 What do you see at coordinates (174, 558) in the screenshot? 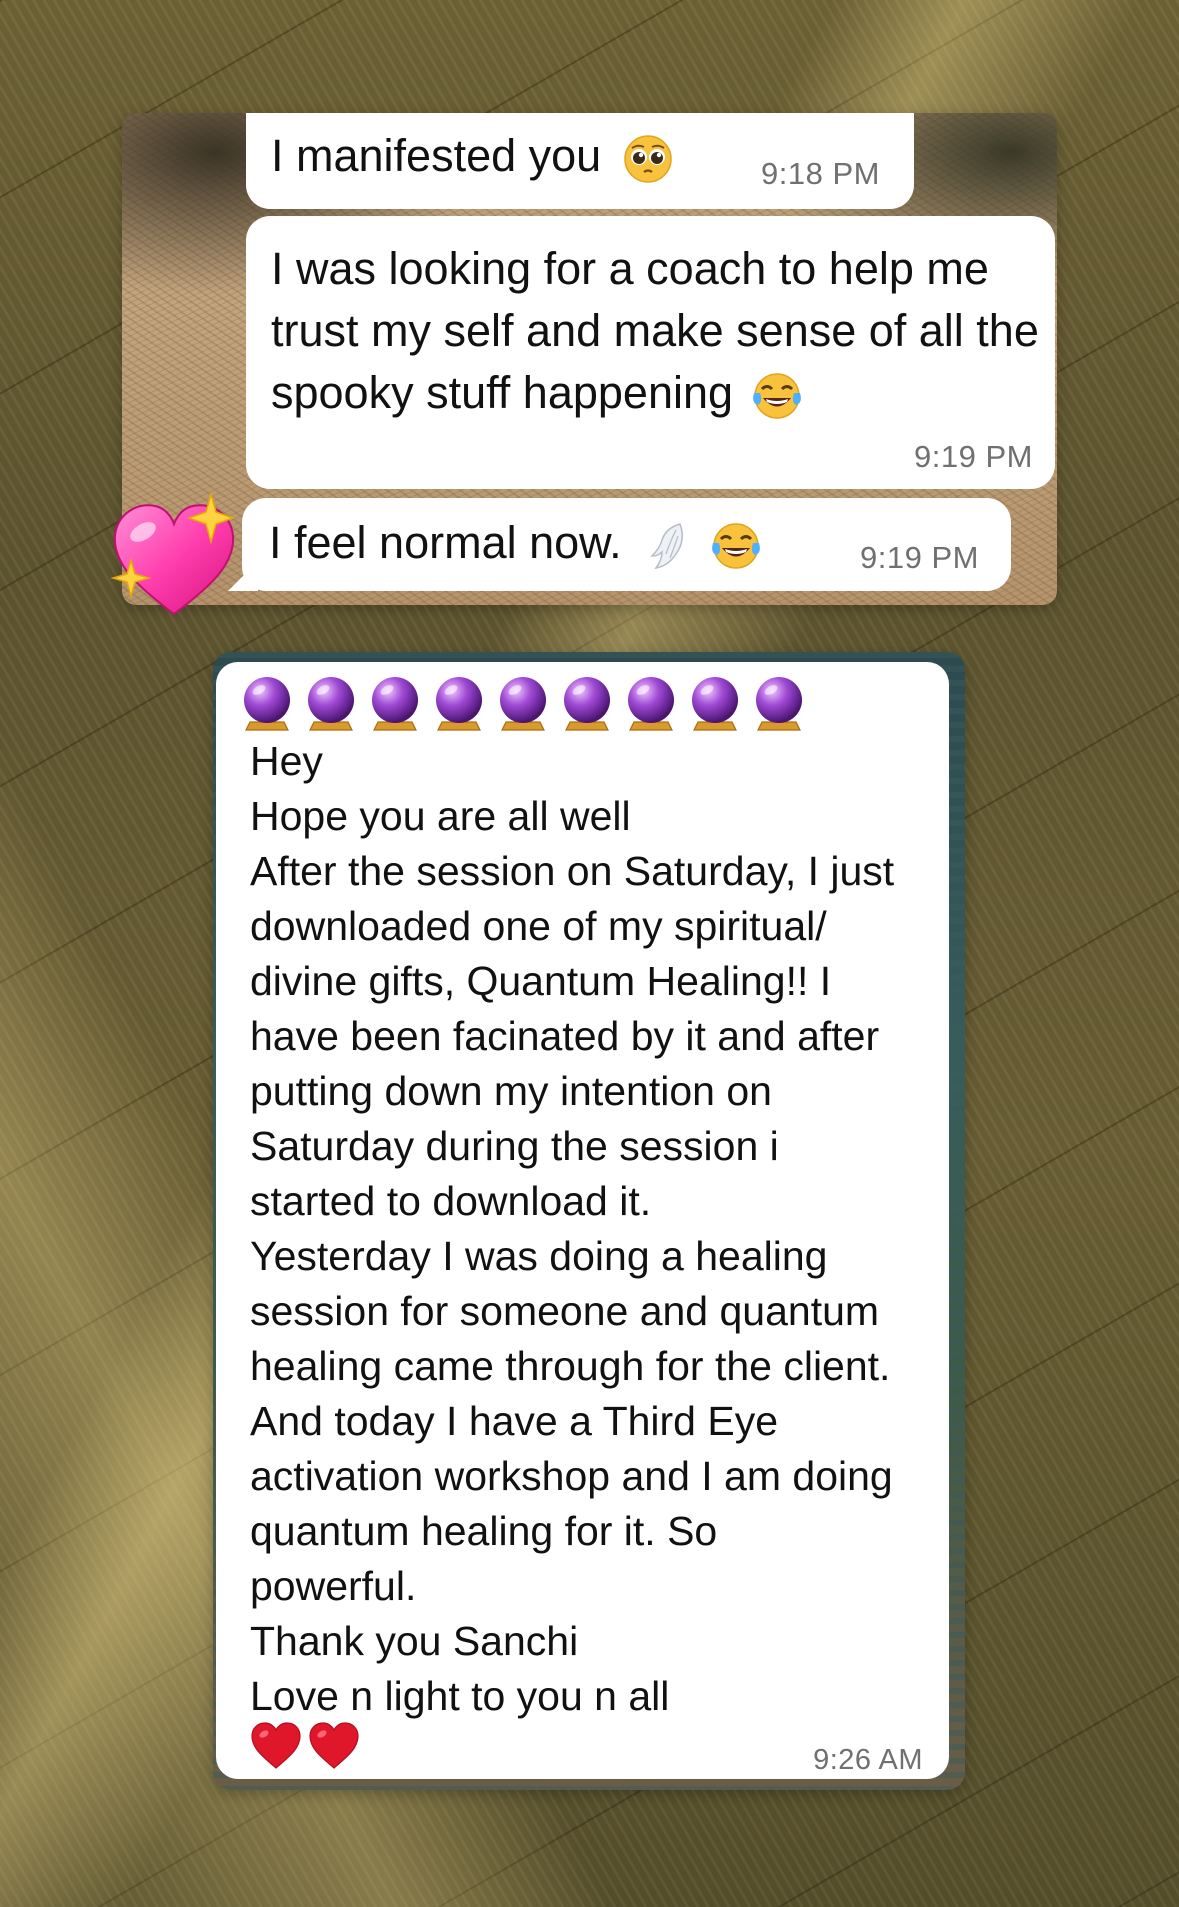
I see `sparkling-heart-icon` at bounding box center [174, 558].